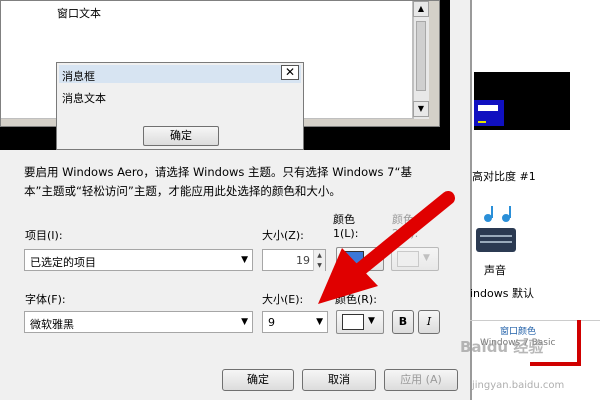 The width and height of the screenshot is (600, 400). Describe the element at coordinates (421, 56) in the screenshot. I see `scroll-thumb` at that location.